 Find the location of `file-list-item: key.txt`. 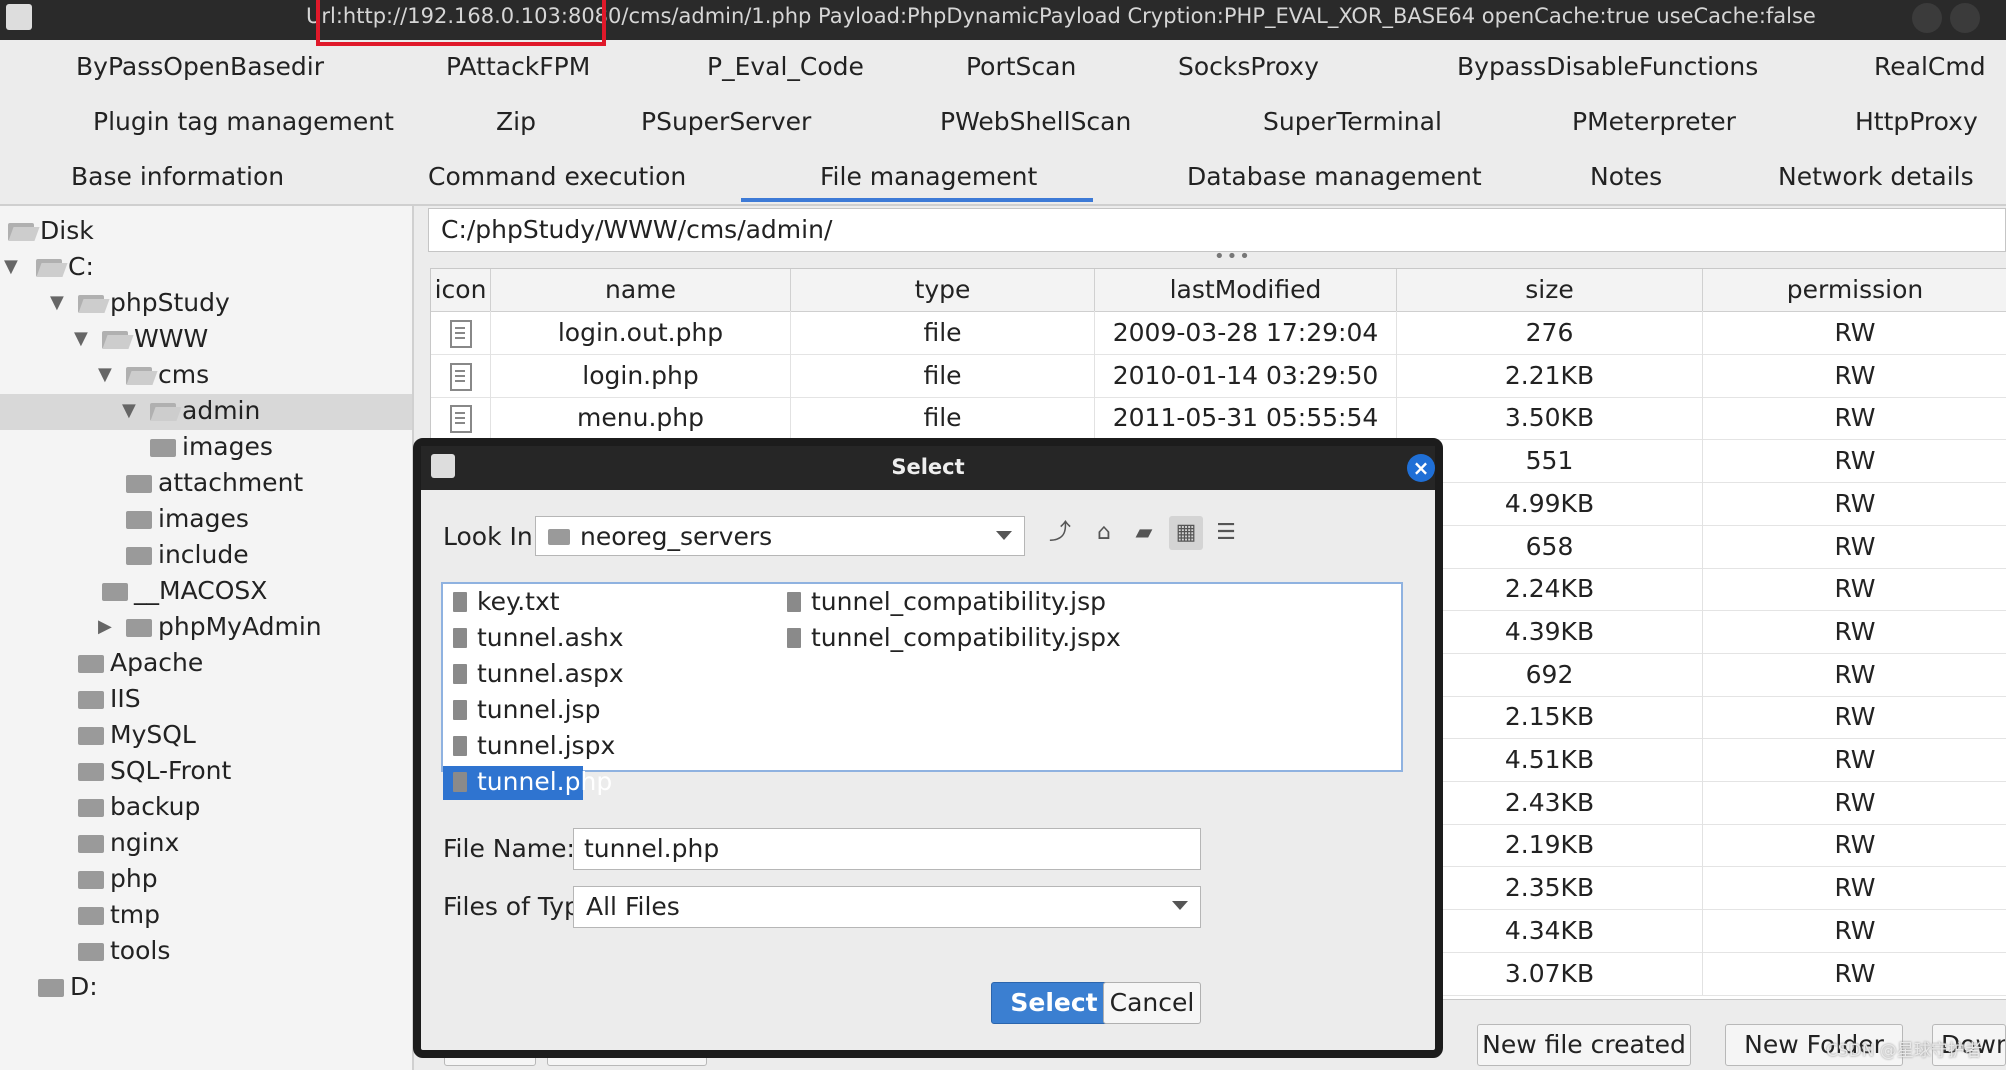

file-list-item: key.txt is located at coordinates (603, 603).